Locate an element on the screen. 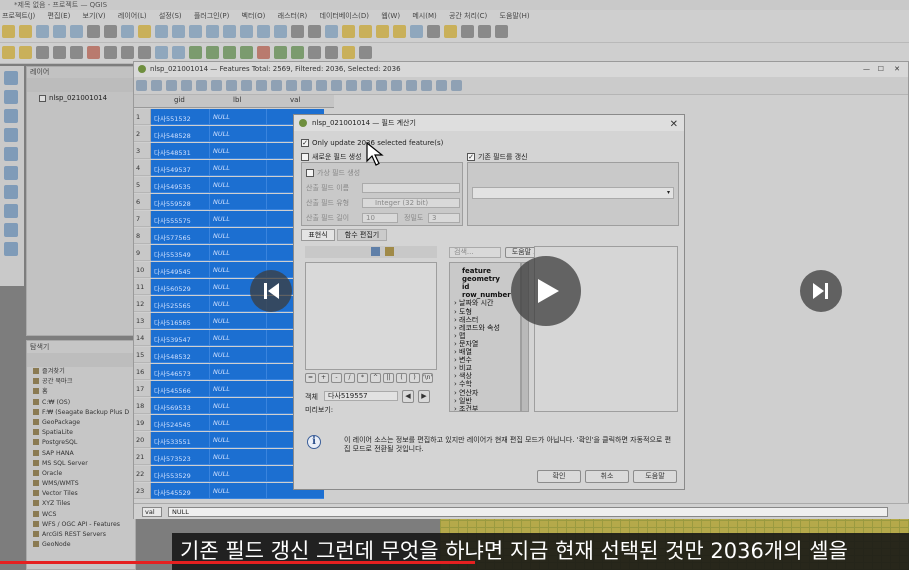 This screenshot has width=909, height=570. add-spatialite-icon is located at coordinates (11, 154).